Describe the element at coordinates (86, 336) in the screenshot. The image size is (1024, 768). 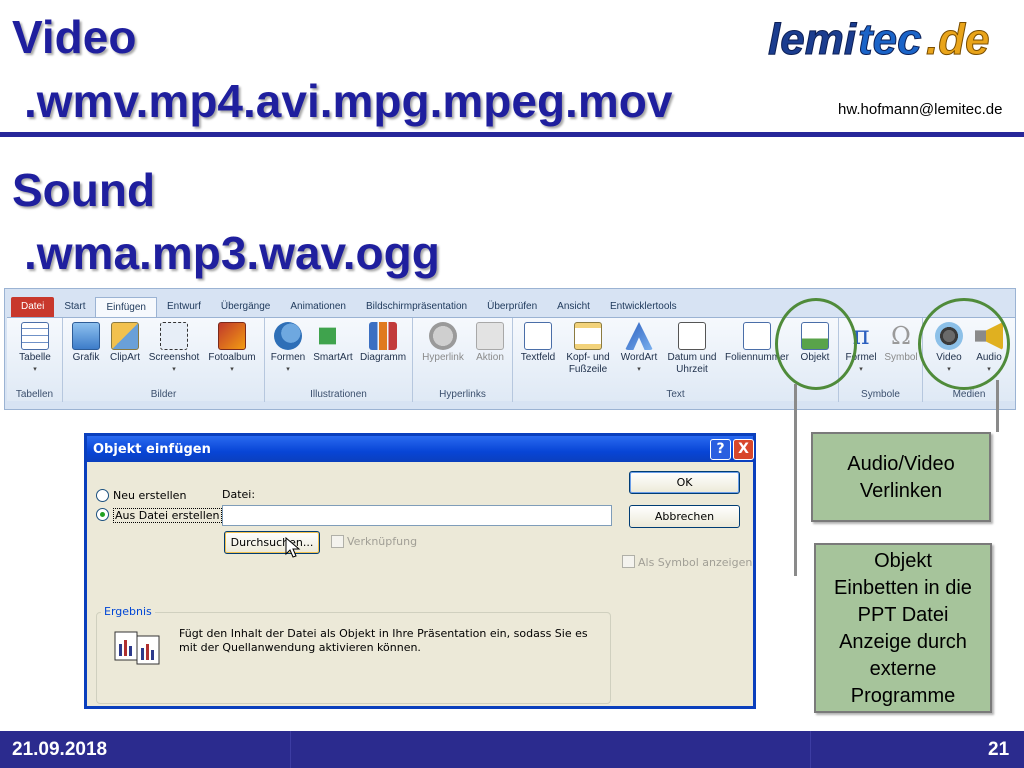
I see `picture-icon` at that location.